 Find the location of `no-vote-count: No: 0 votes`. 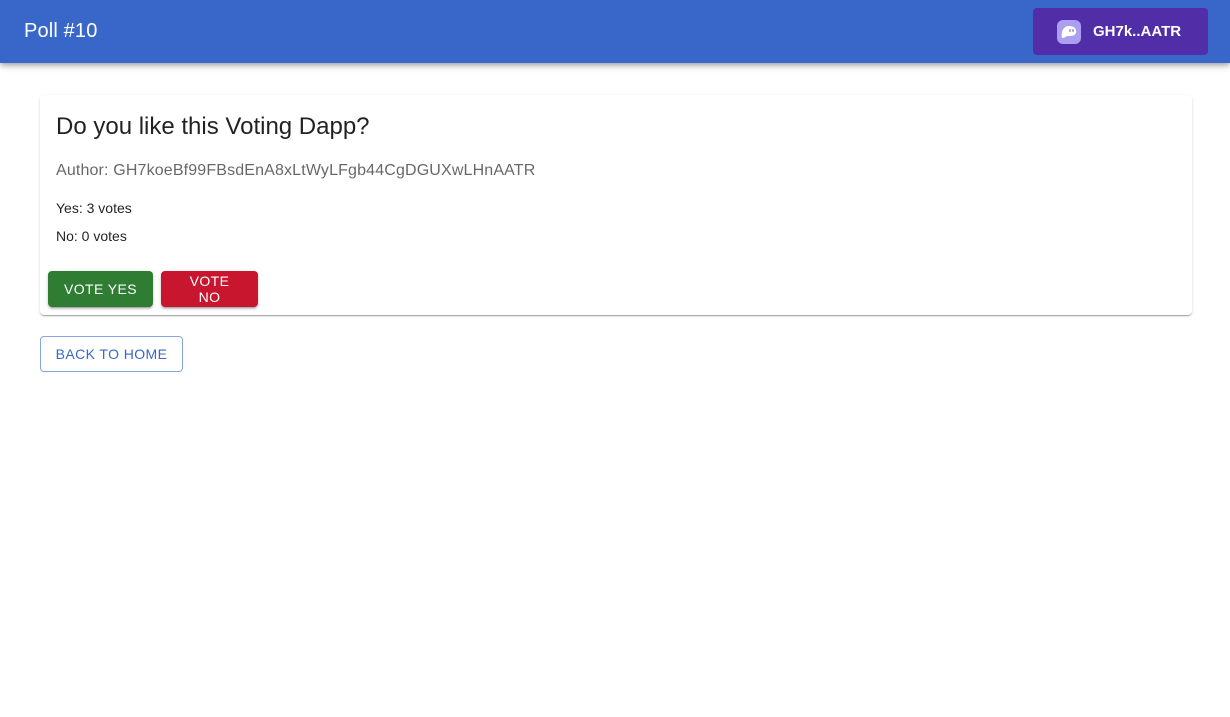

no-vote-count: No: 0 votes is located at coordinates (91, 236).